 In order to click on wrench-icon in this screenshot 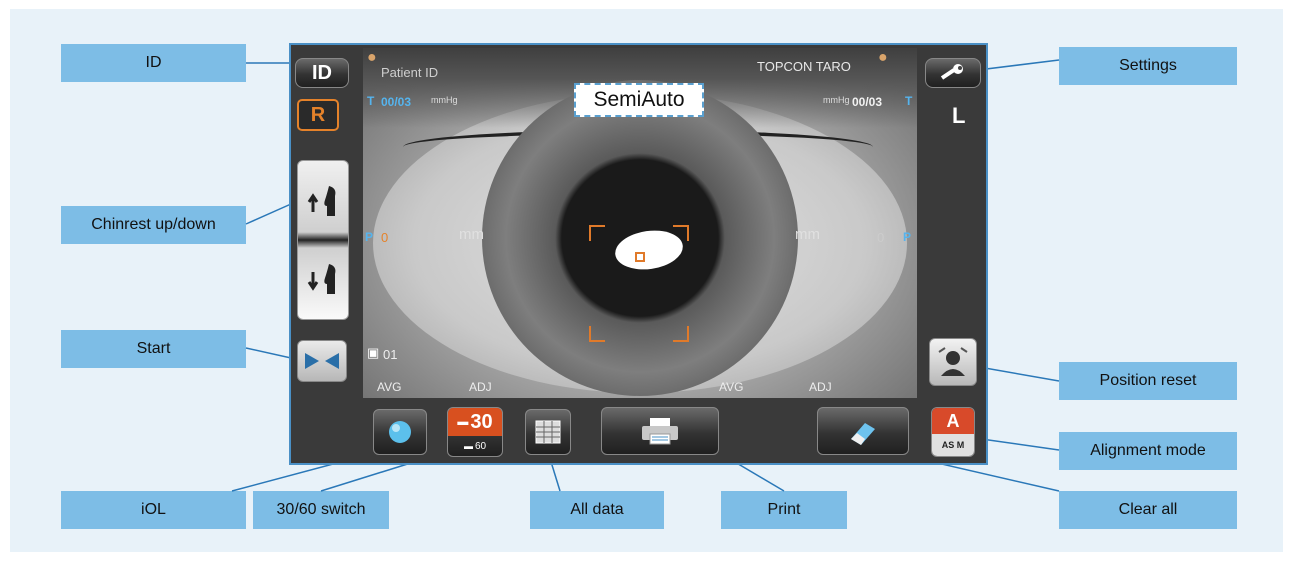, I will do `click(951, 72)`.